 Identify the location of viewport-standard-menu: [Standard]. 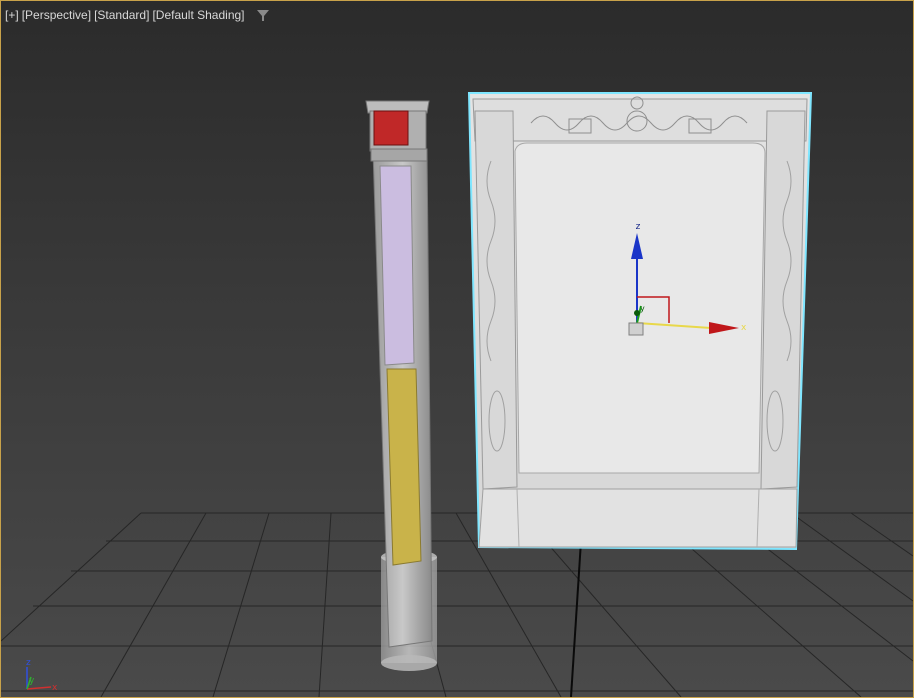
(121, 15).